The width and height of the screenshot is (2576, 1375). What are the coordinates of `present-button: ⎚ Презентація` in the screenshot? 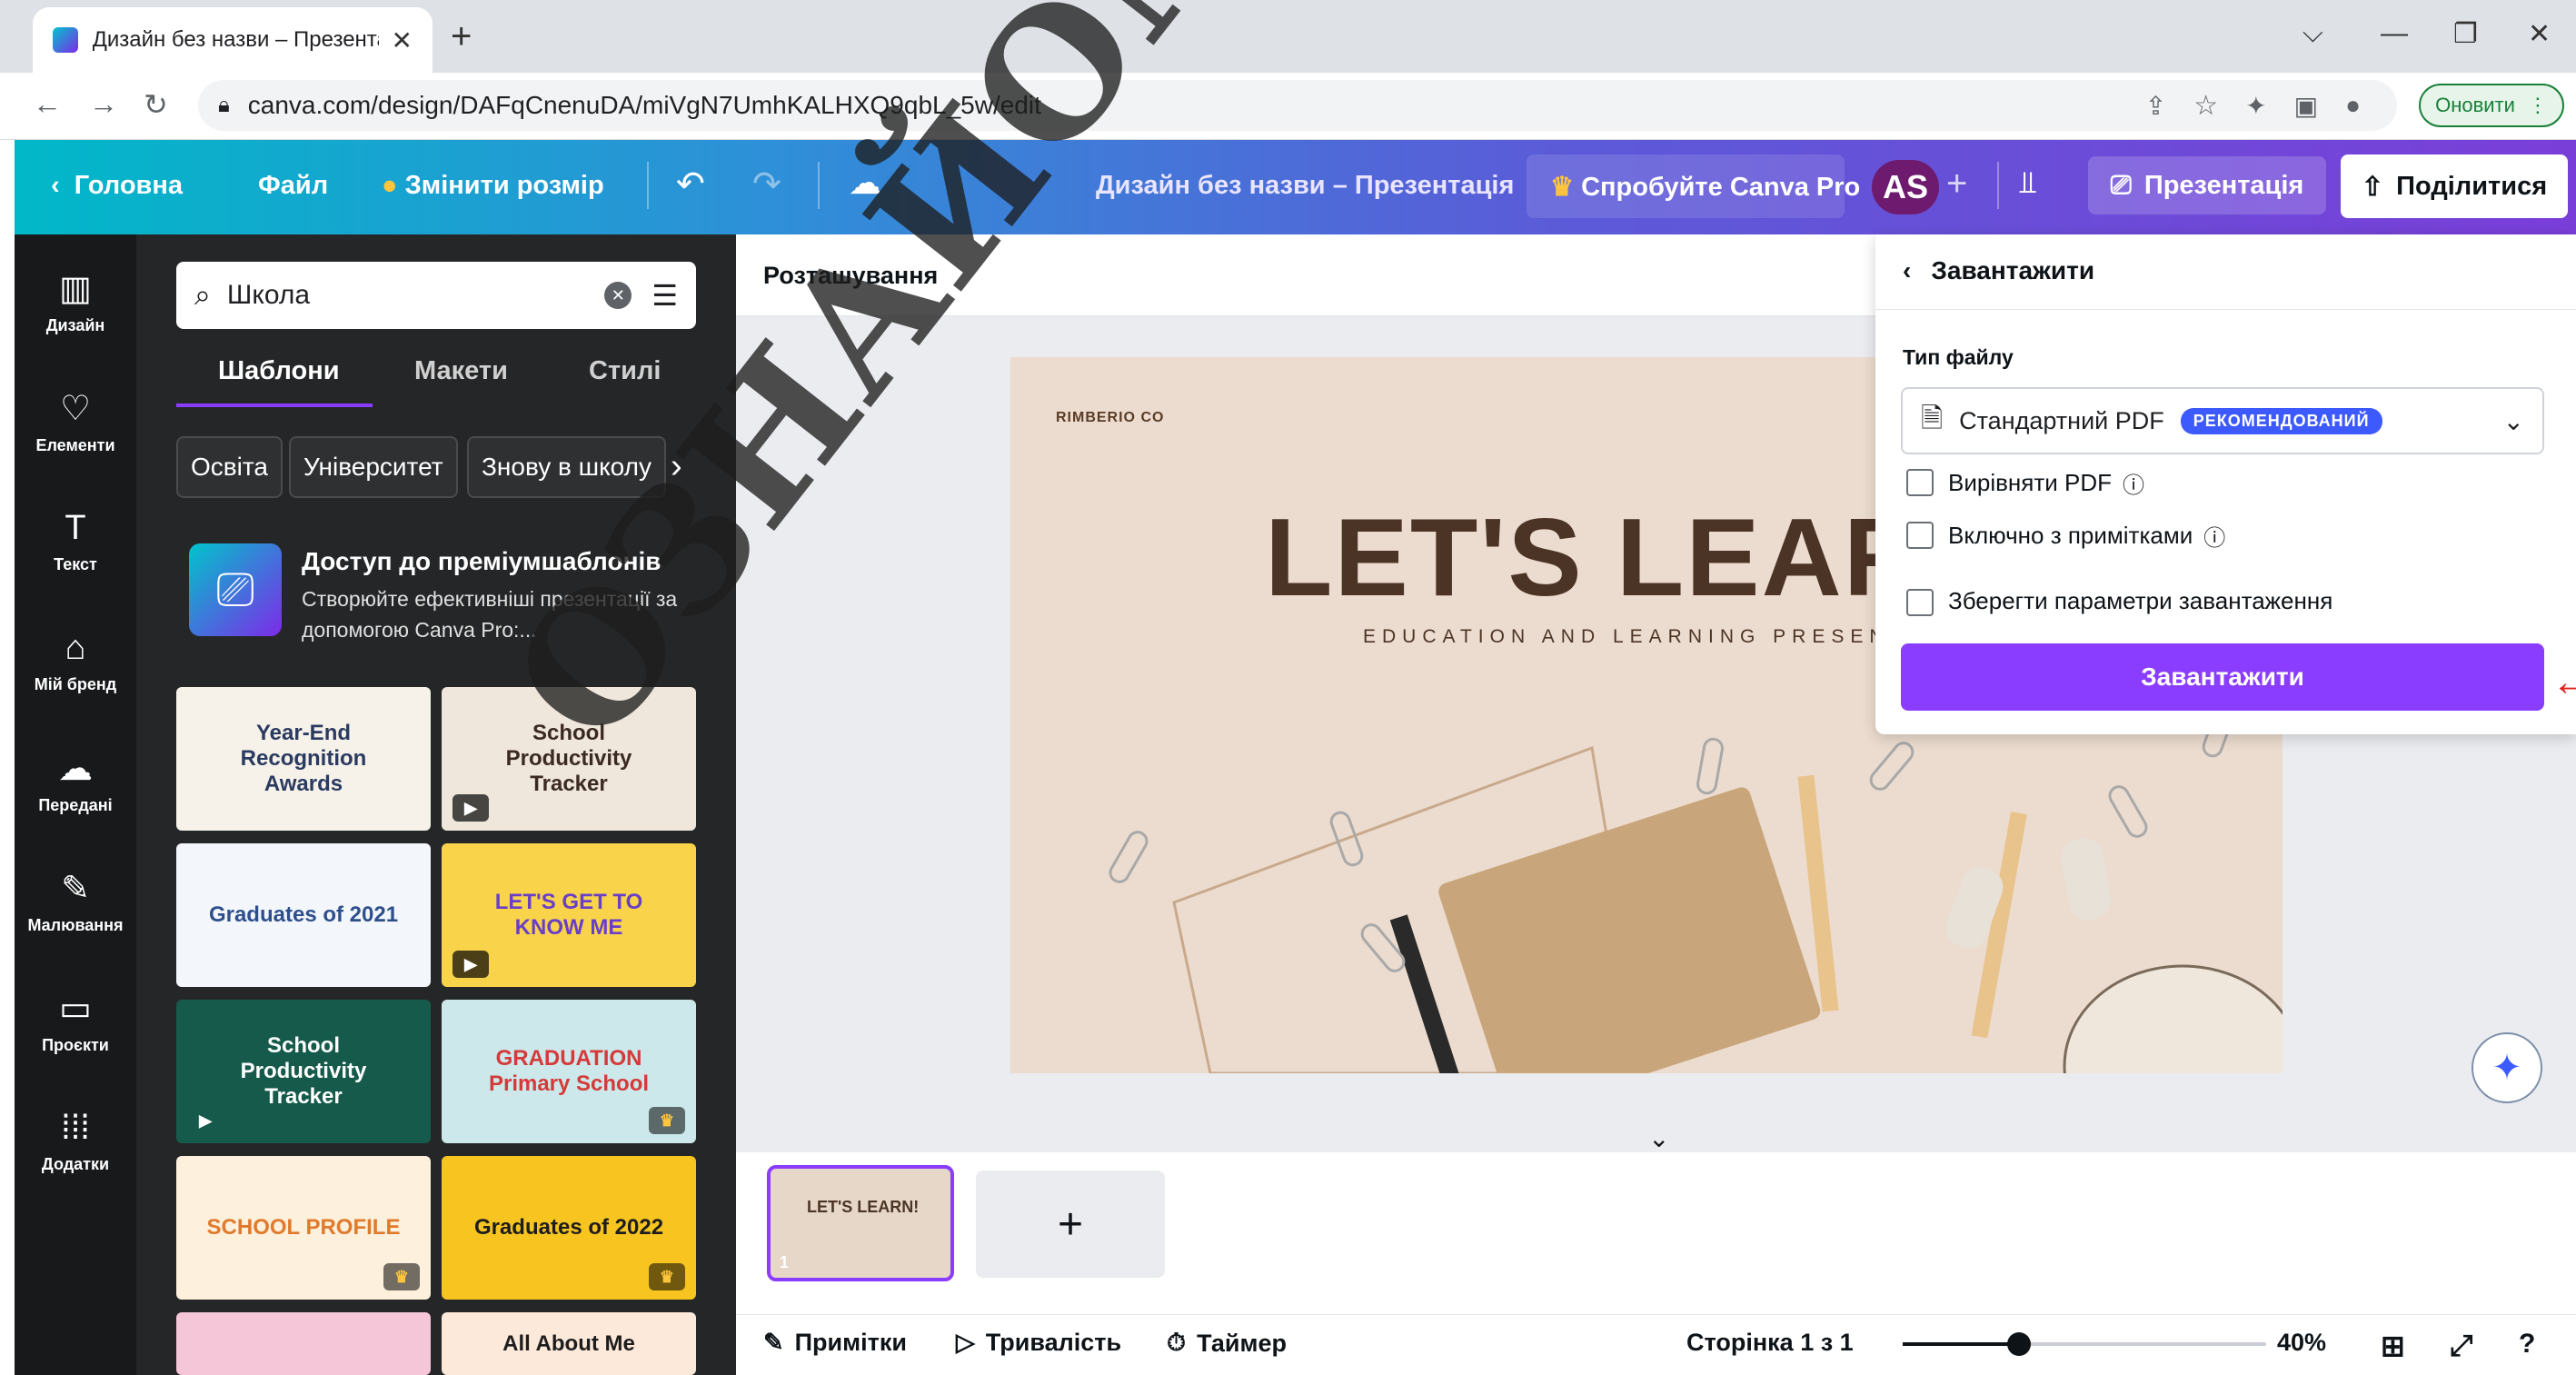 It's located at (2207, 185).